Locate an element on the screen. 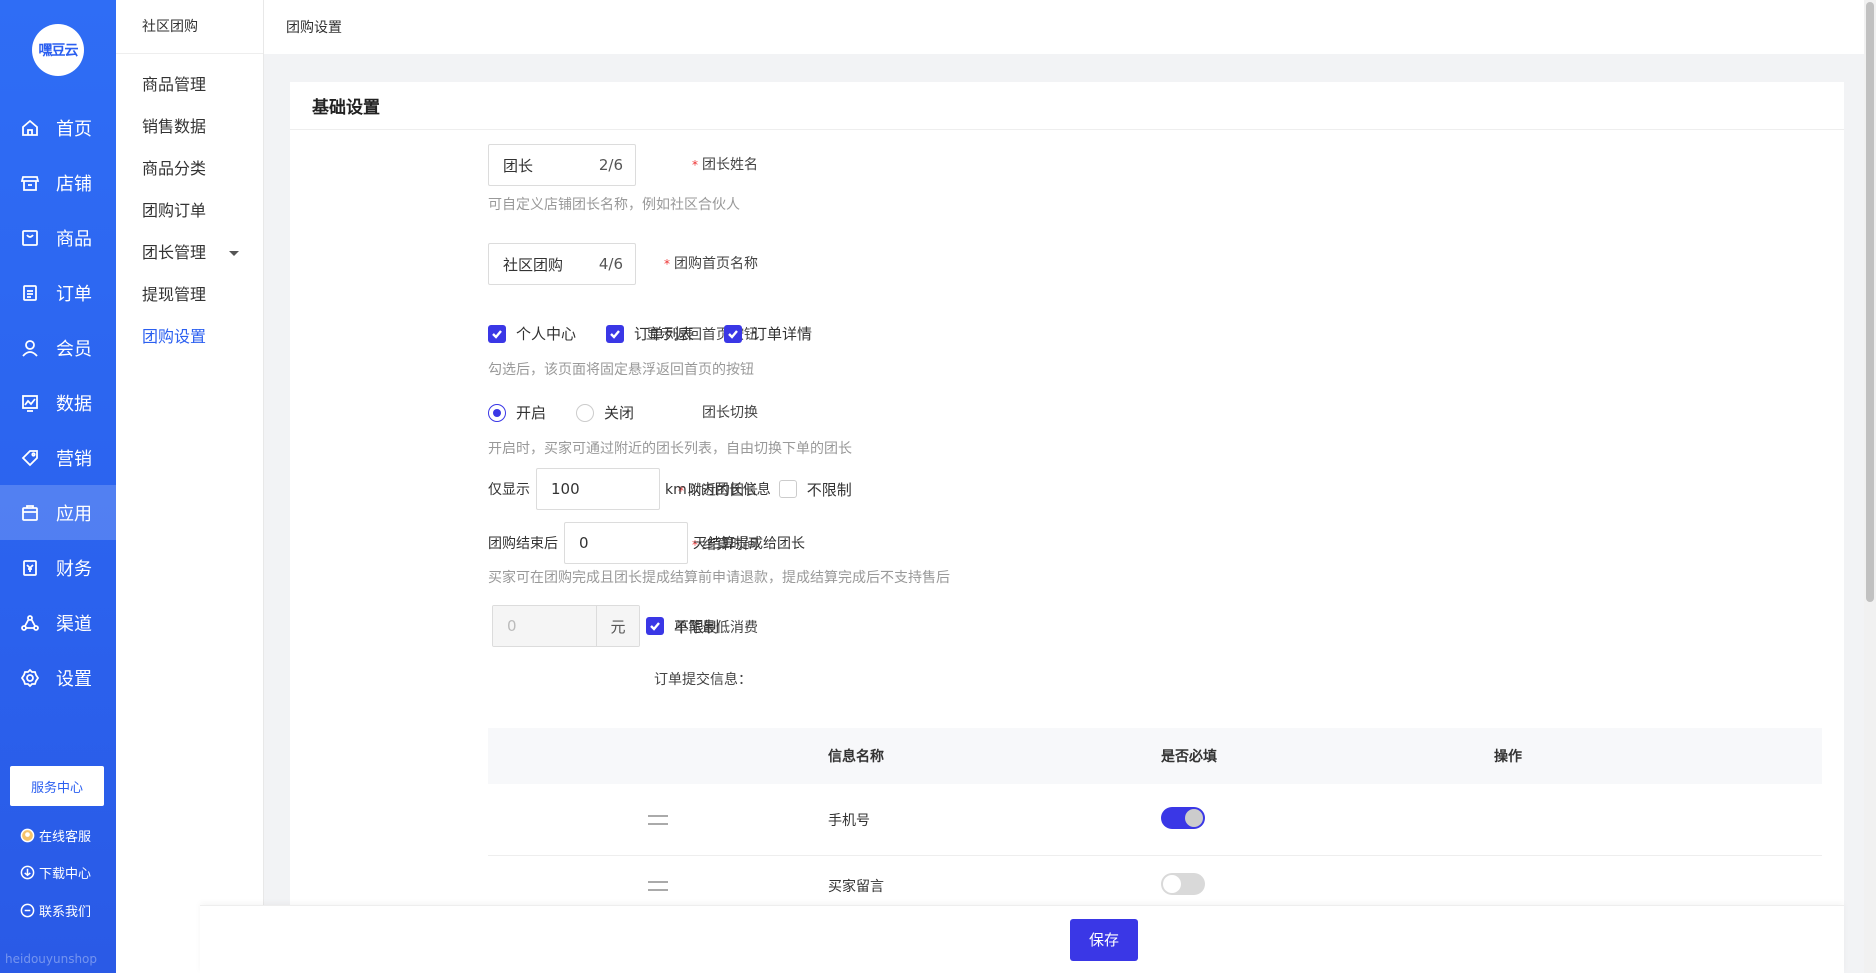 The width and height of the screenshot is (1876, 973). online-service-label: 在线客服 is located at coordinates (65, 837).